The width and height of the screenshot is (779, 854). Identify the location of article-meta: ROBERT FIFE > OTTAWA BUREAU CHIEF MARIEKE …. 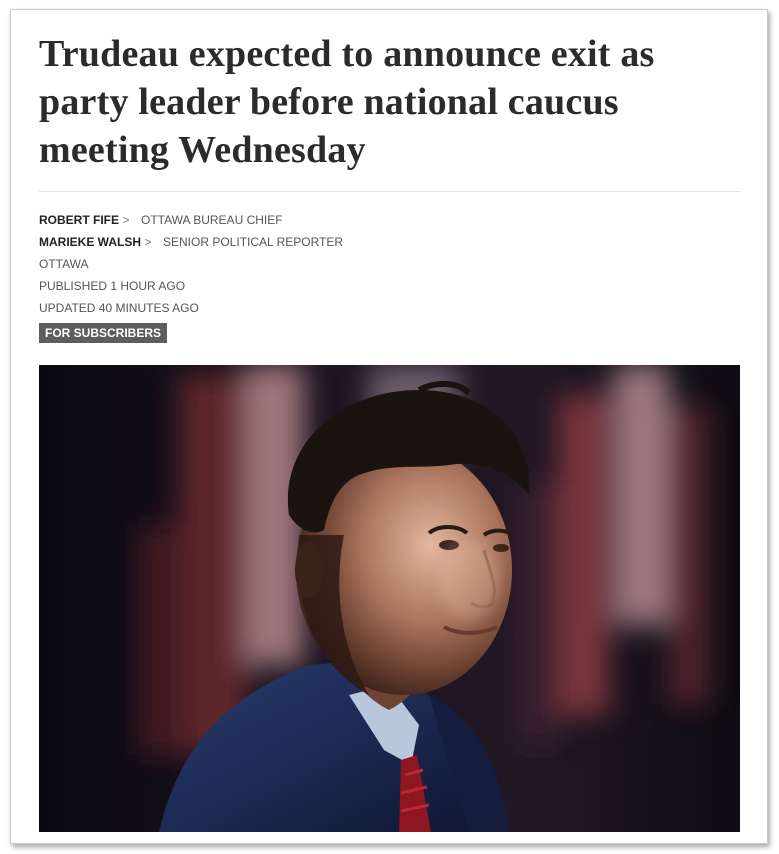
(389, 277).